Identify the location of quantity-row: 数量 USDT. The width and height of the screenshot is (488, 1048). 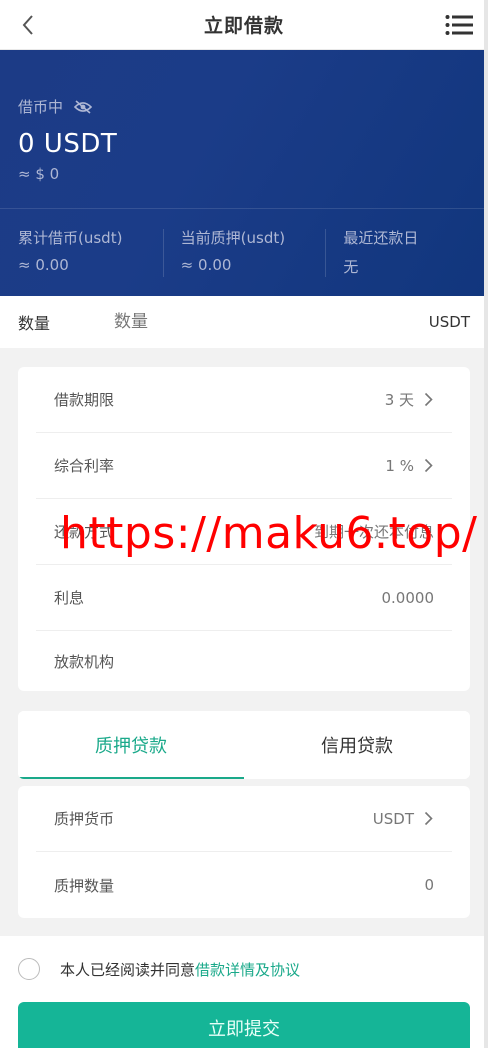
(244, 322).